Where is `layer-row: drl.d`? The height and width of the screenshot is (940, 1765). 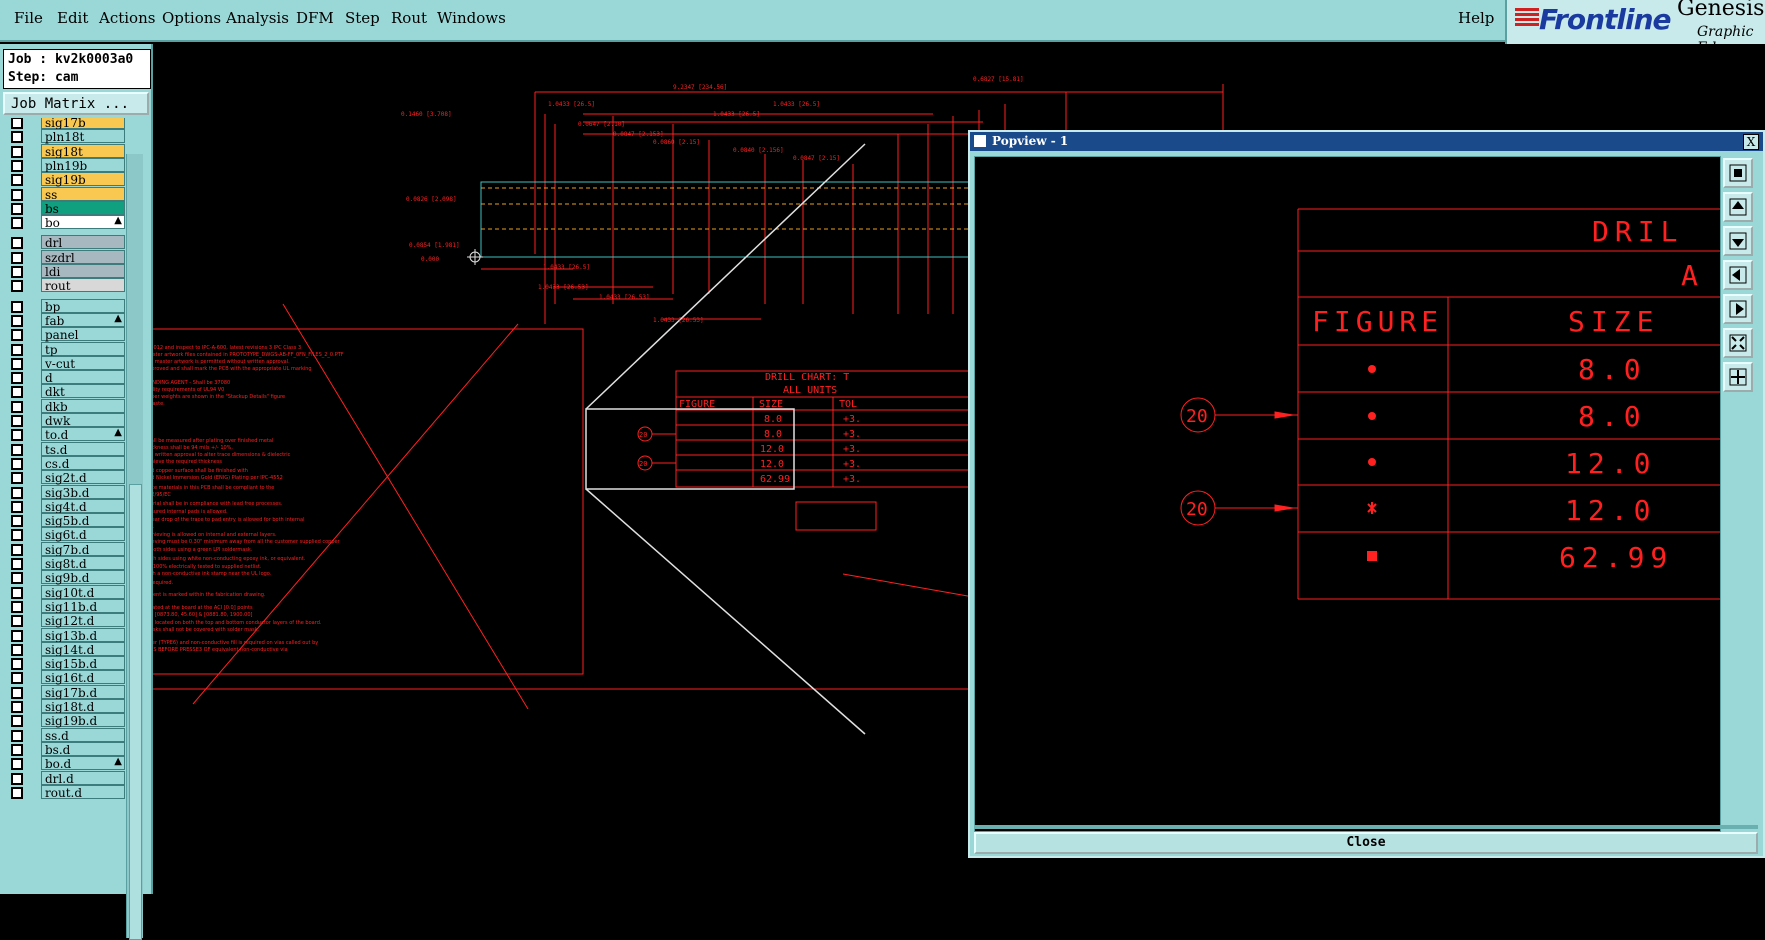 layer-row: drl.d is located at coordinates (64, 778).